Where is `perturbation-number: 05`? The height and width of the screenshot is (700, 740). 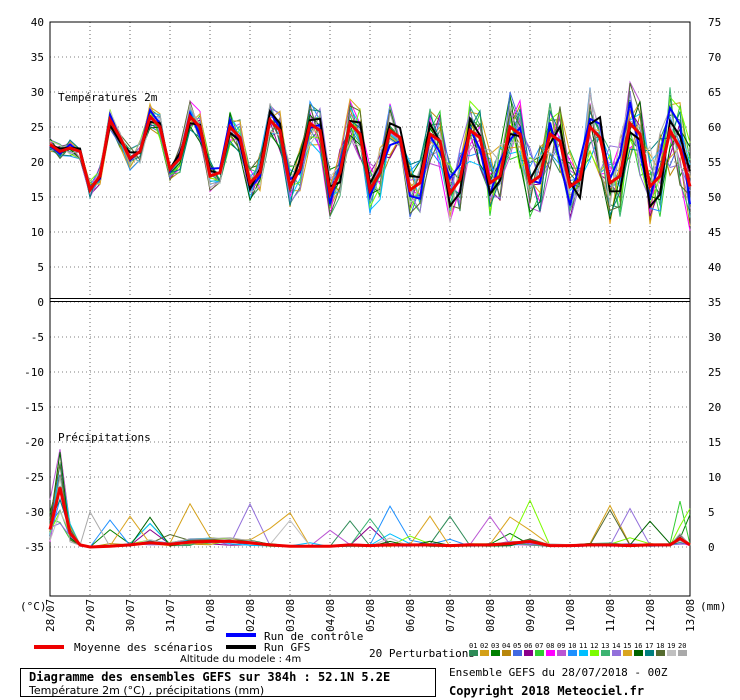 perturbation-number: 05 is located at coordinates (517, 646).